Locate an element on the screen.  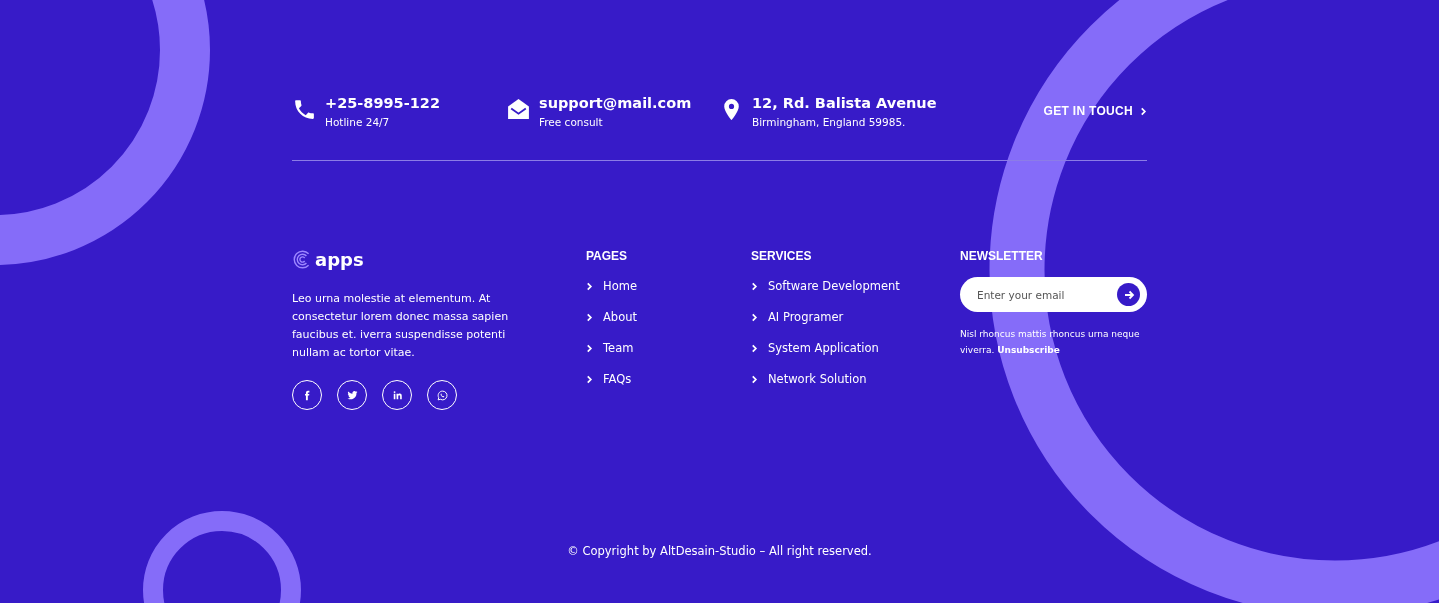
service-link: Network Solution is located at coordinates (817, 379).